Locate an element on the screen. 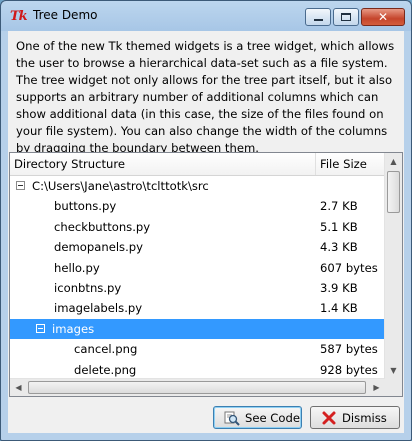  column-separator is located at coordinates (315, 164).